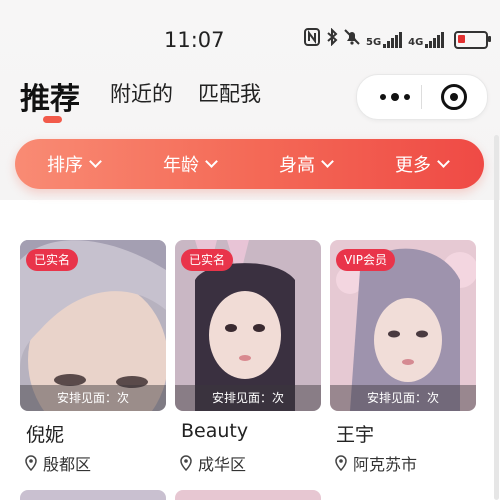  Describe the element at coordinates (352, 40) in the screenshot. I see `mute-icon` at that location.